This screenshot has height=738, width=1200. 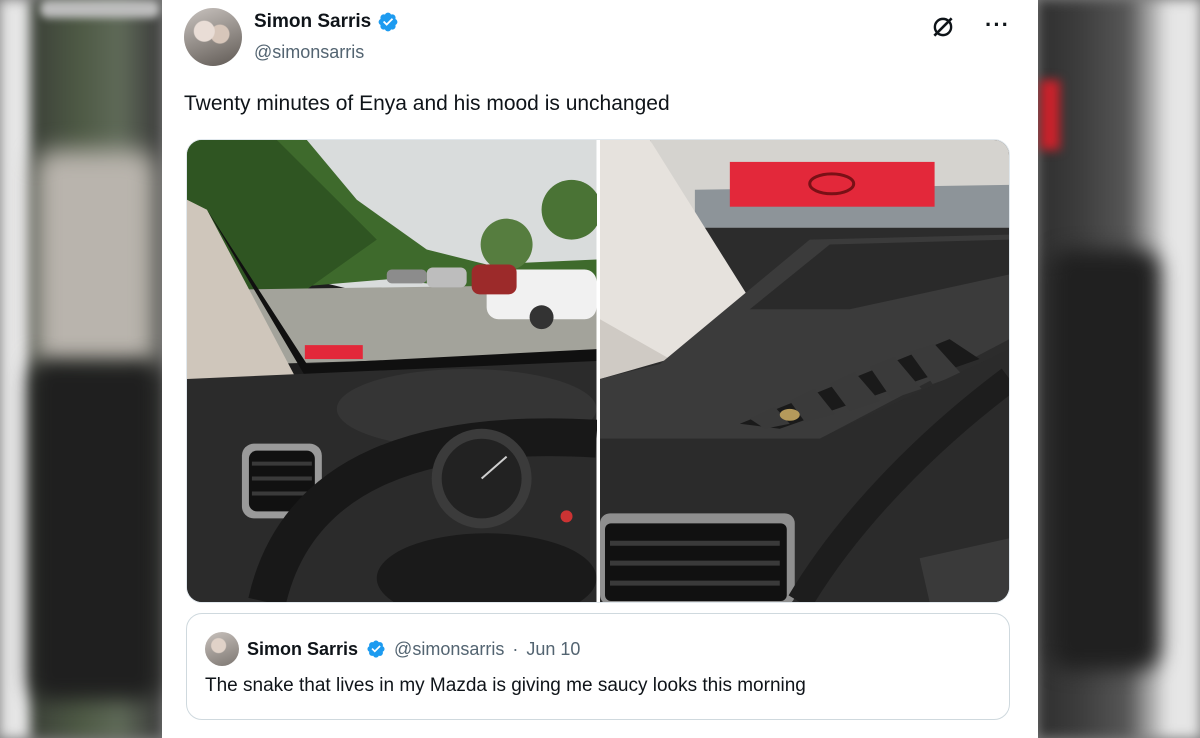 I want to click on quoted-tweet-header: Simon Sarris @simonsarris · Jun 10, so click(x=392, y=649).